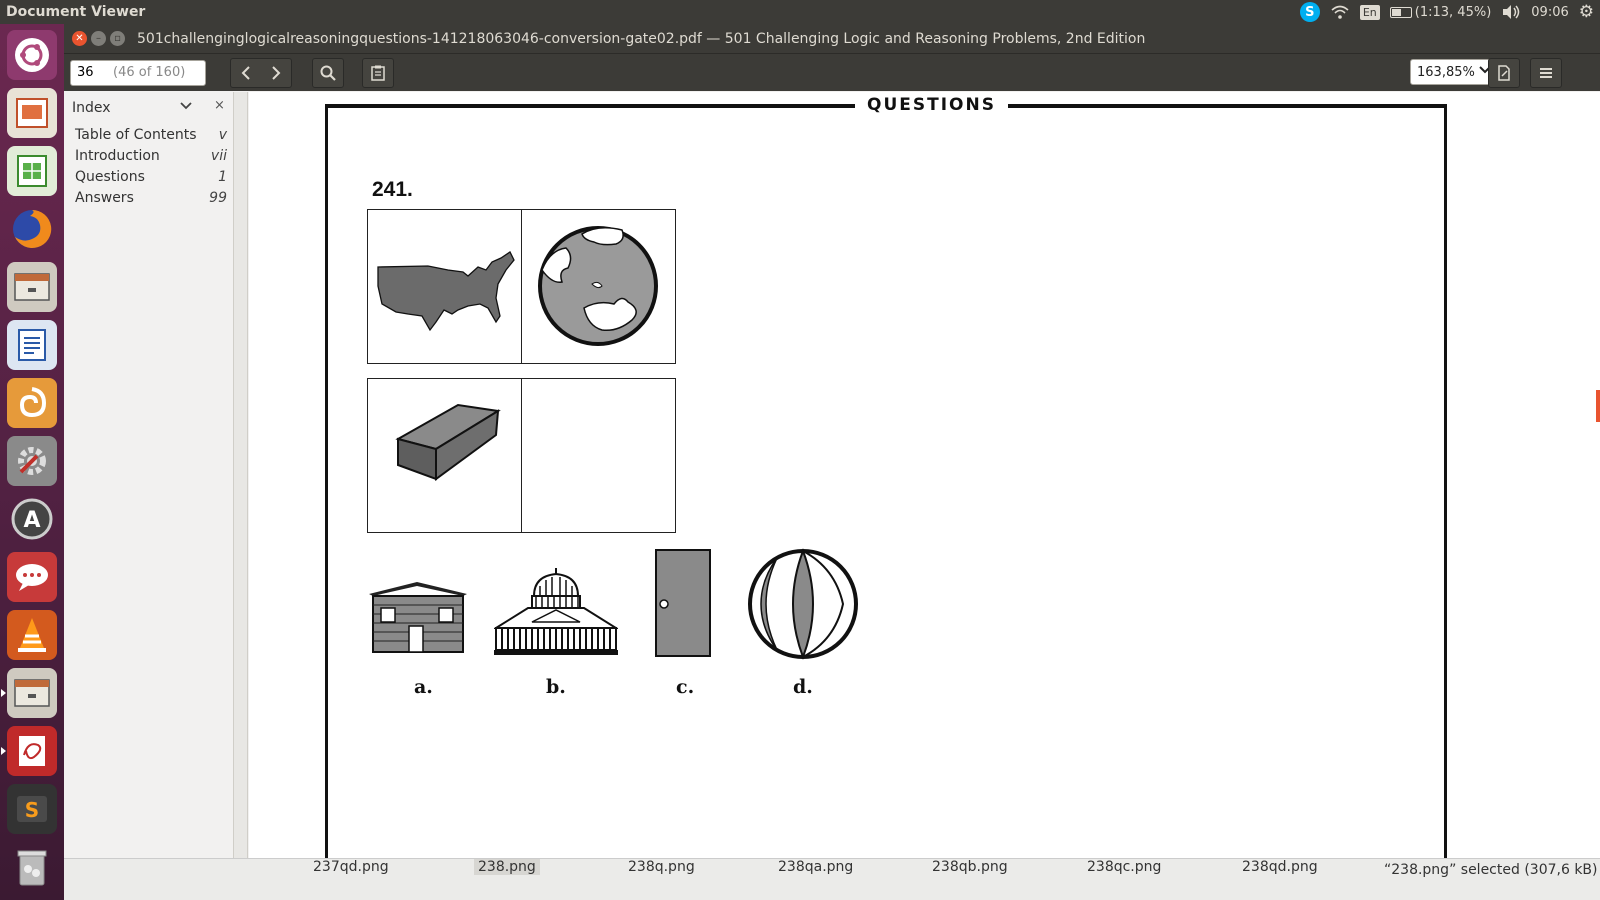 The image size is (1600, 900). I want to click on question-number: 241., so click(392, 189).